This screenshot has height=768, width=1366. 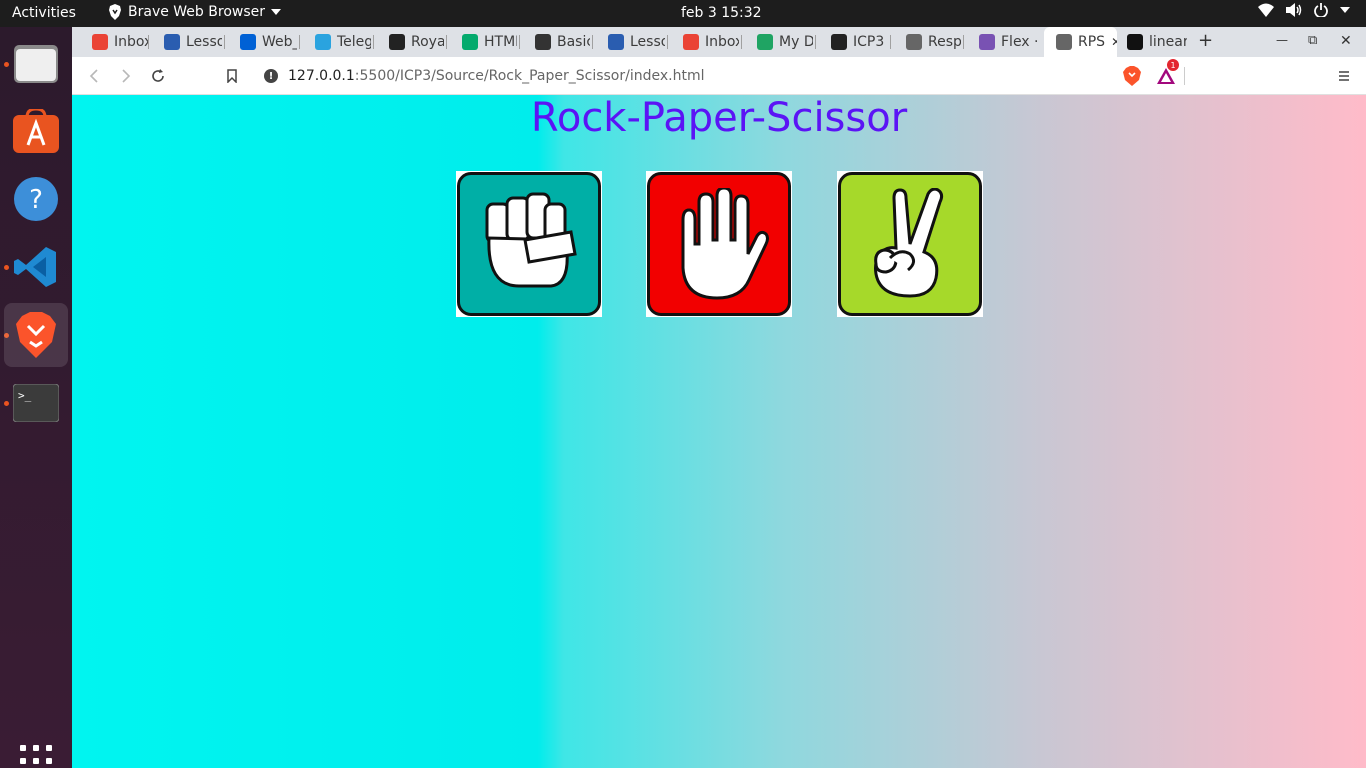 I want to click on tab-5: Royal, so click(x=410, y=42).